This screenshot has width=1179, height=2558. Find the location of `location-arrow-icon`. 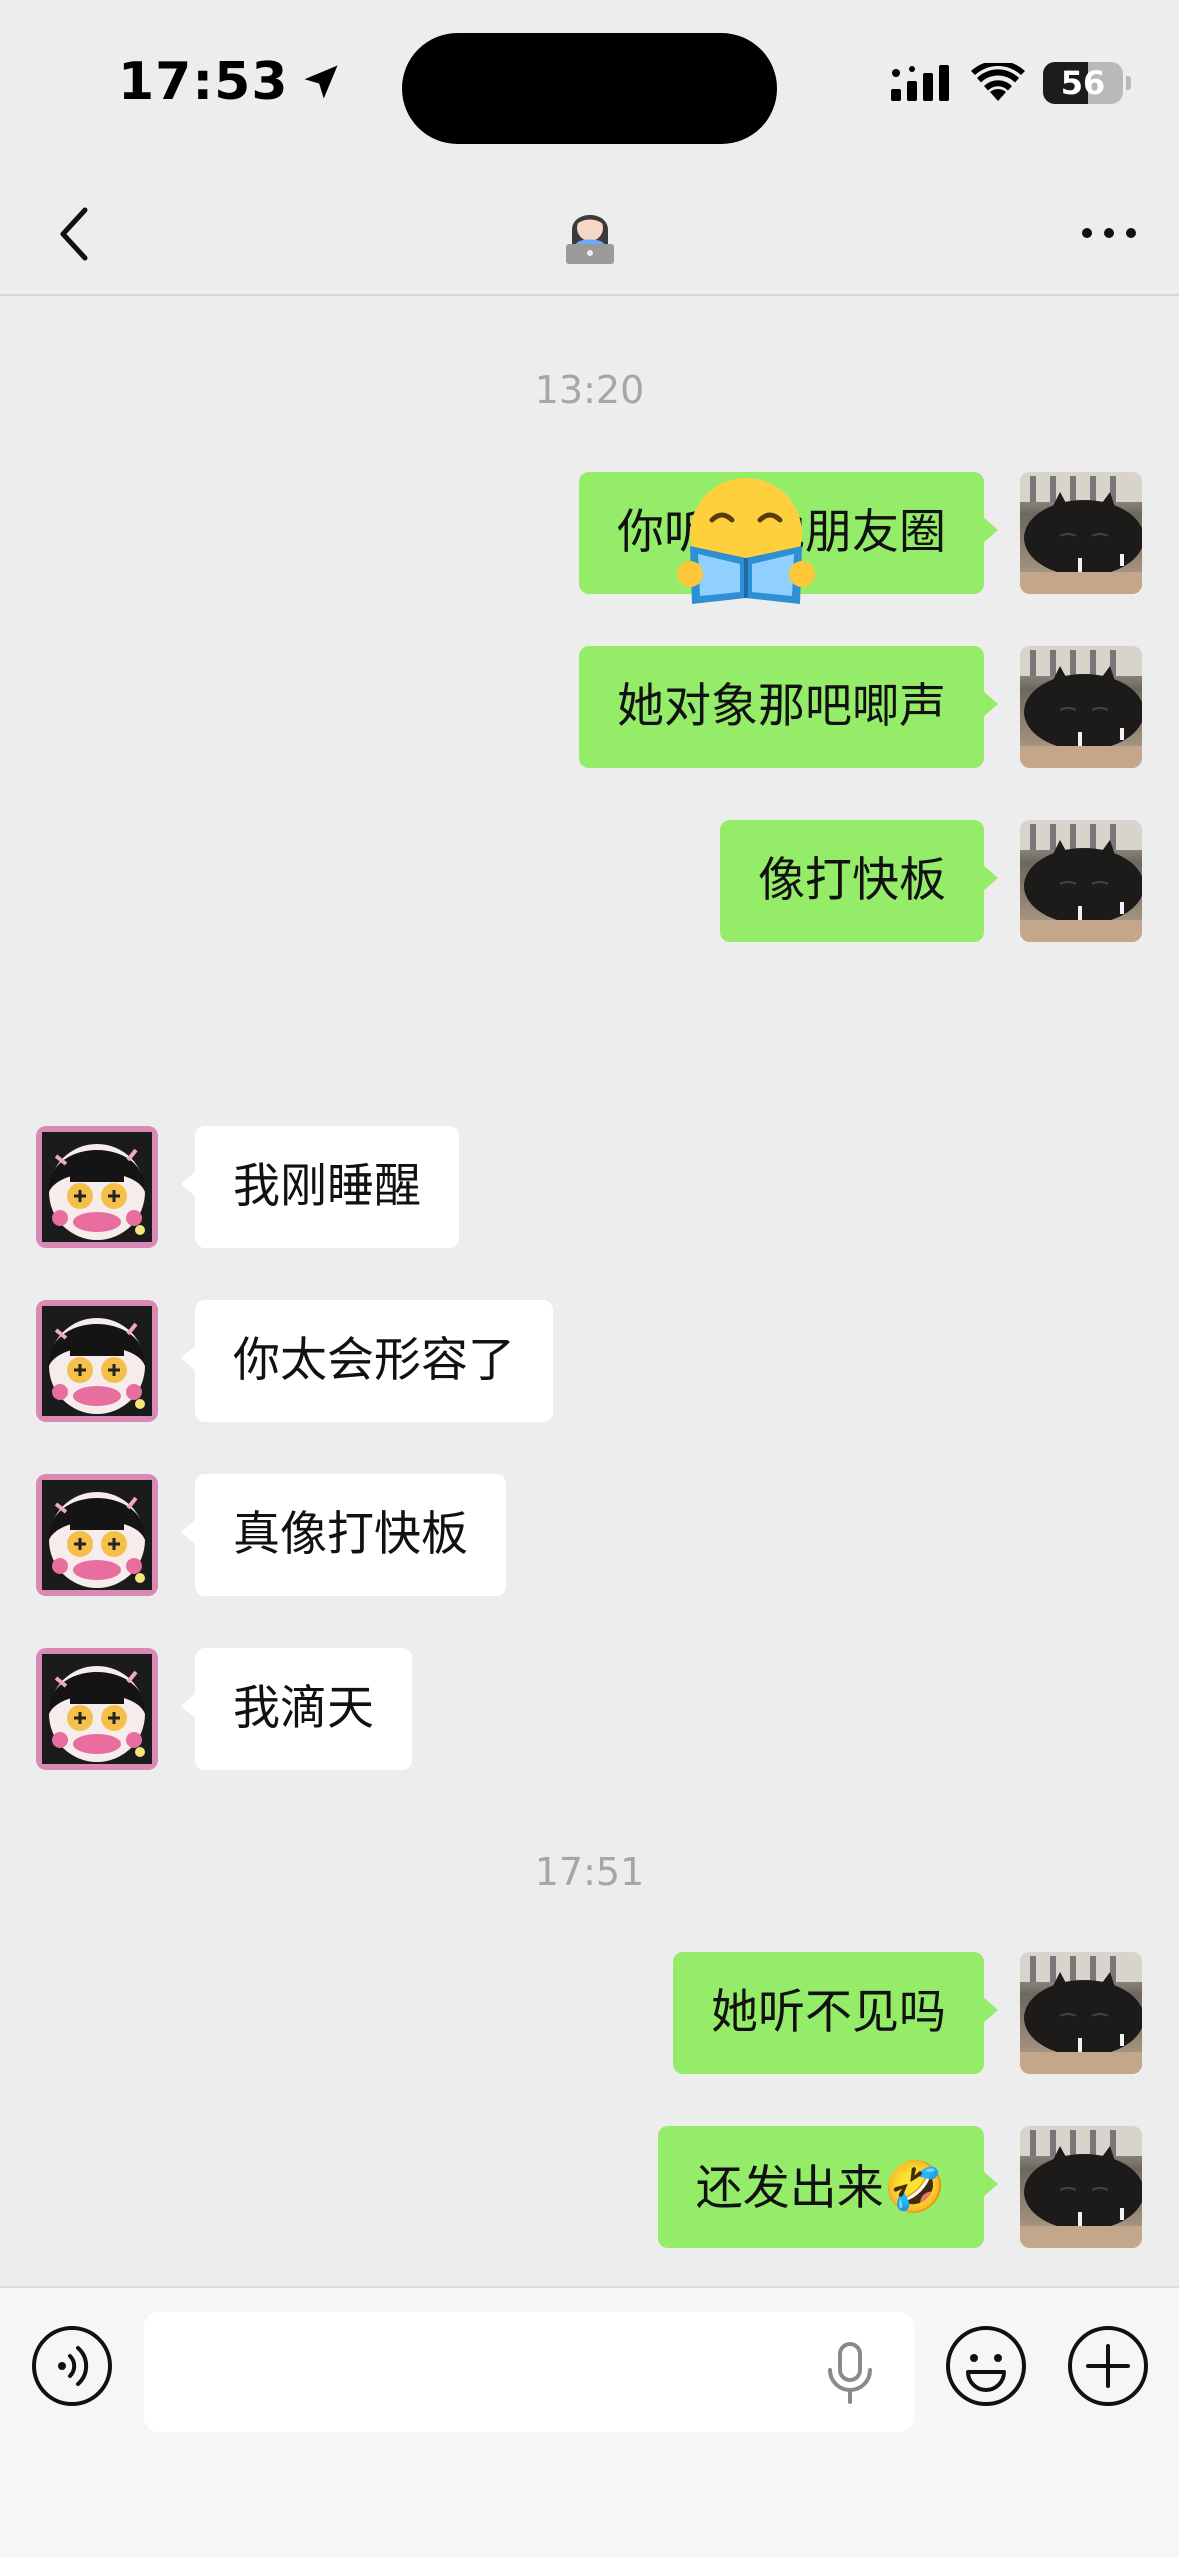

location-arrow-icon is located at coordinates (321, 82).